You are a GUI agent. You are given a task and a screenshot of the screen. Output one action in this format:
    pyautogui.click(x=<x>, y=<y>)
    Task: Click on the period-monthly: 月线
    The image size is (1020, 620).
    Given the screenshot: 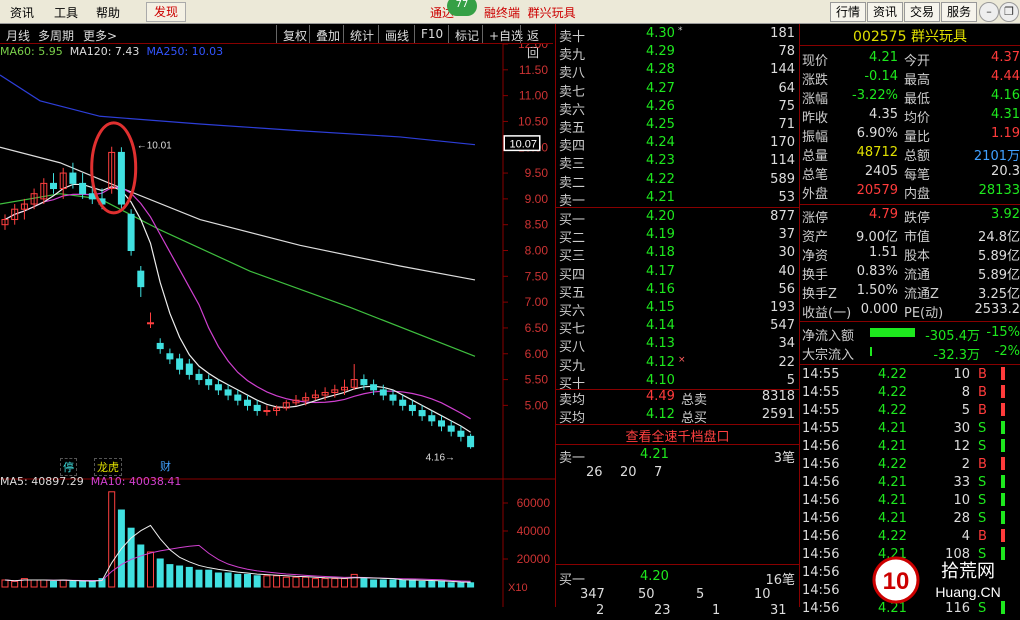 What is the action you would take?
    pyautogui.click(x=18, y=35)
    